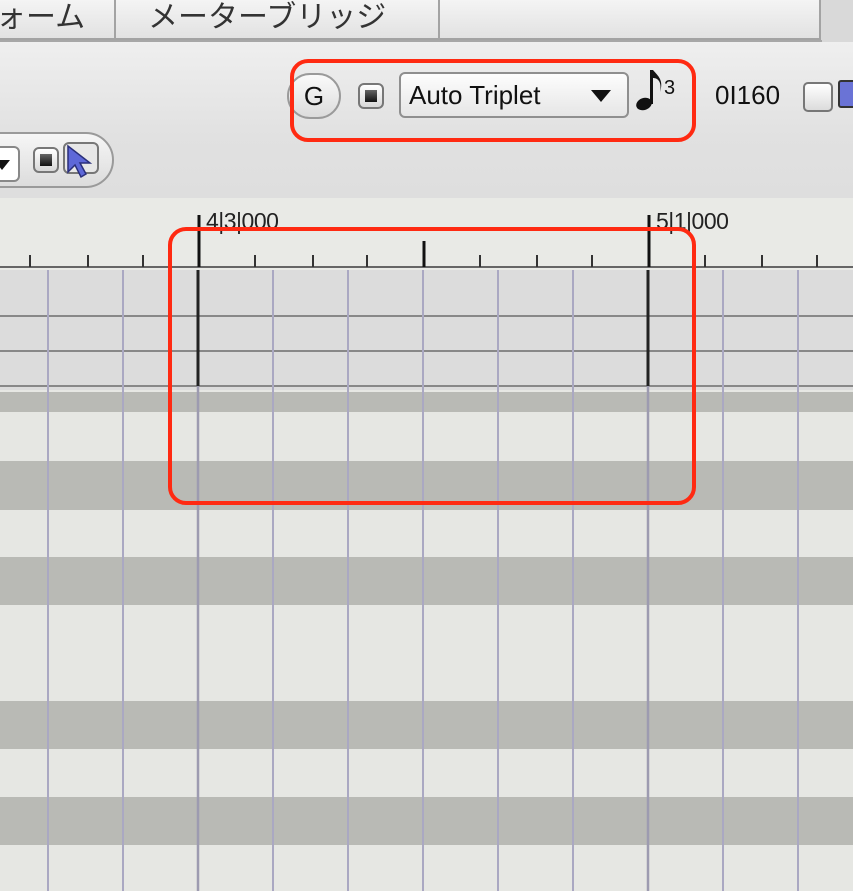  What do you see at coordinates (58, 20) in the screenshot?
I see `tab-form: ォーム` at bounding box center [58, 20].